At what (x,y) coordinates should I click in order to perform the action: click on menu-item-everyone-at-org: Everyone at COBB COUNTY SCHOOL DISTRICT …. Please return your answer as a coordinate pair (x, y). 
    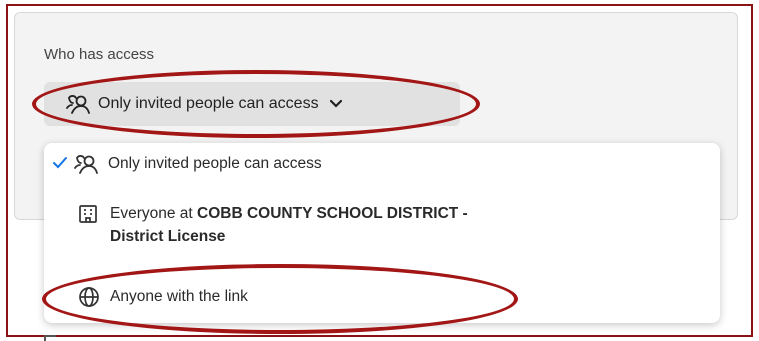
    Looking at the image, I should click on (273, 225).